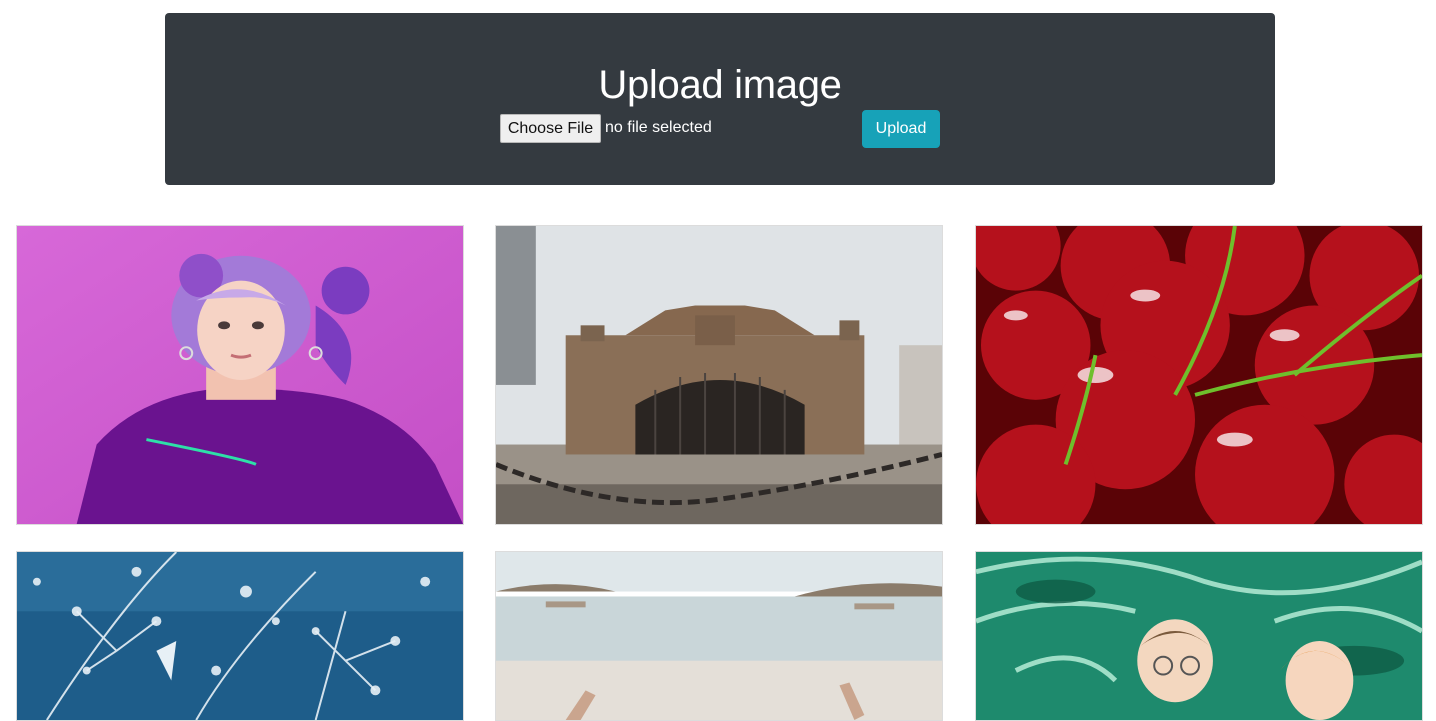 This screenshot has width=1436, height=721. I want to click on upload-button: Upload, so click(901, 129).